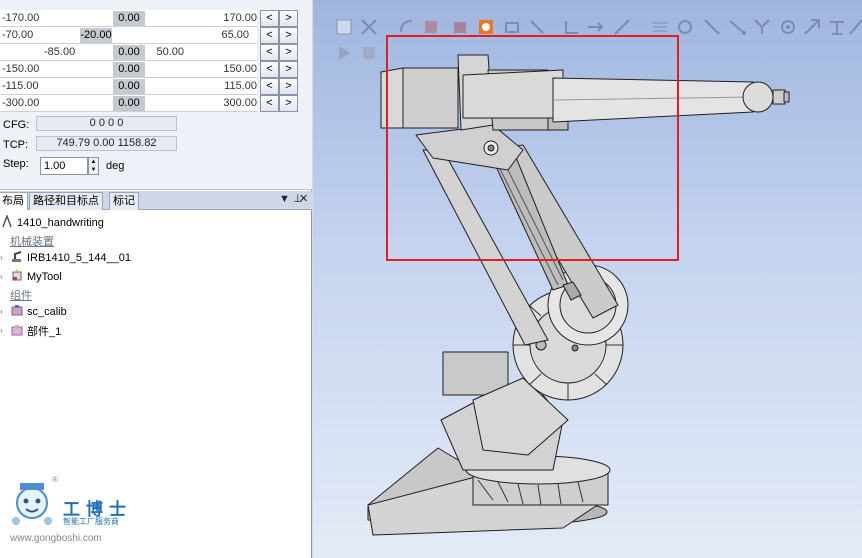  What do you see at coordinates (60, 223) in the screenshot?
I see `station-label: 1410_handwriting` at bounding box center [60, 223].